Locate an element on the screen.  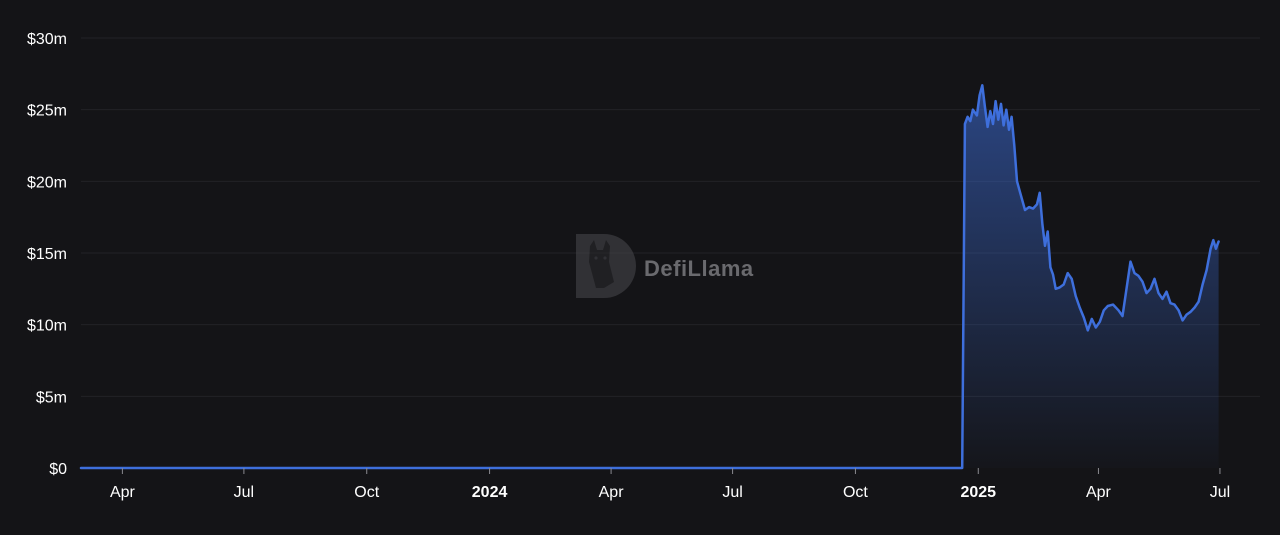
y-axis-ticks: $0 $5m $10m $15m $20m $25m $30m is located at coordinates (47, 254).